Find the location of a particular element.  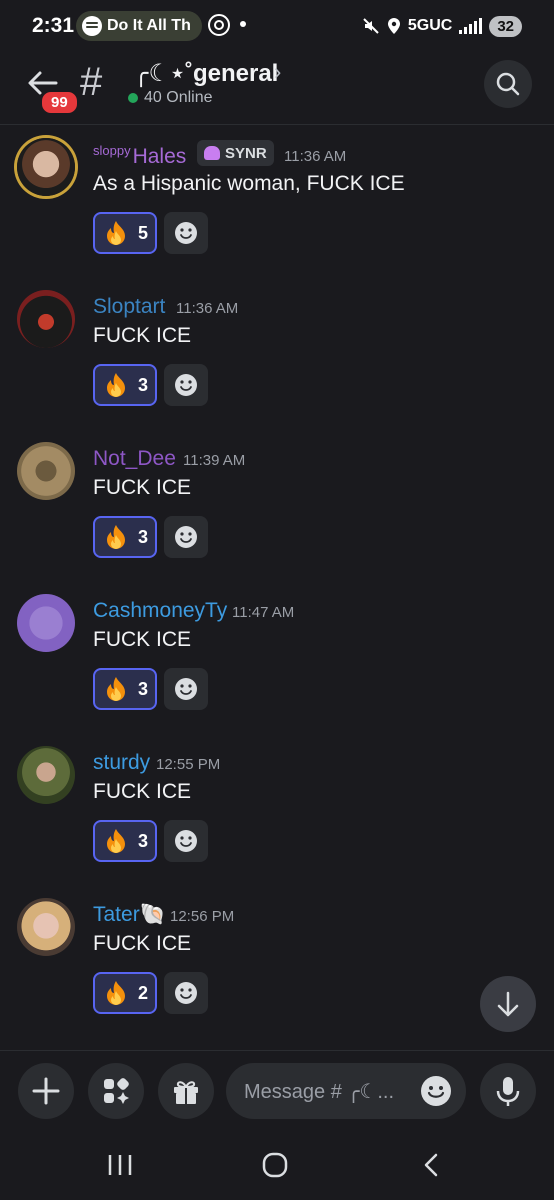

apps-icon is located at coordinates (116, 1091).